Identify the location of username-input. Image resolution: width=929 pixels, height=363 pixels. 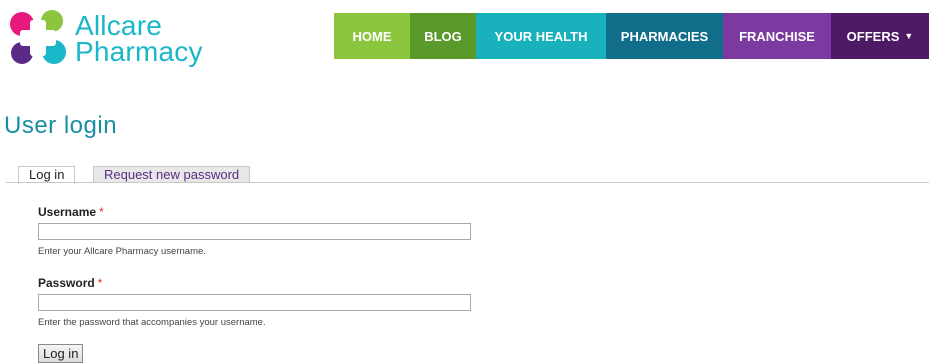
(254, 231).